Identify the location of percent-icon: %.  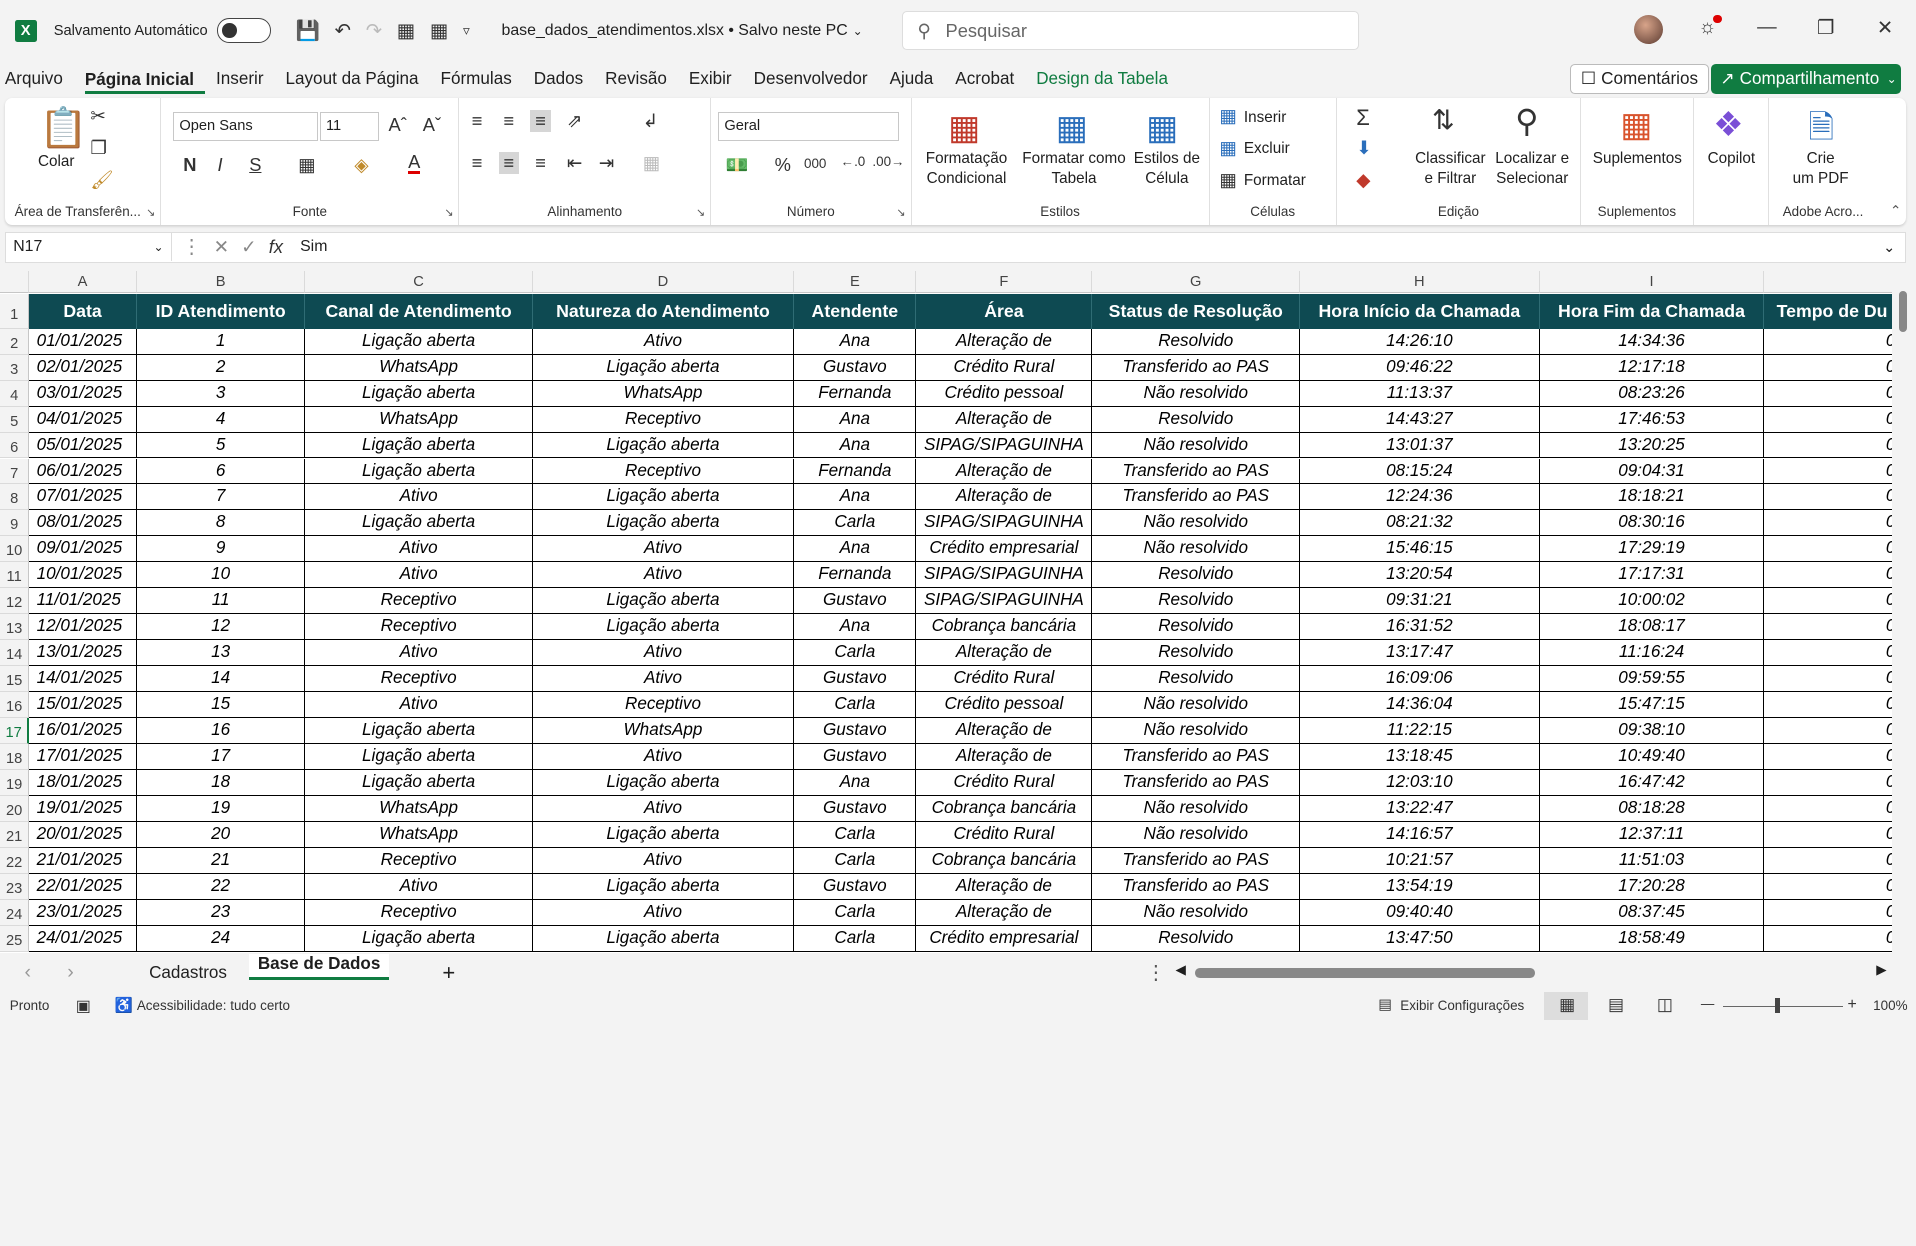
(783, 165).